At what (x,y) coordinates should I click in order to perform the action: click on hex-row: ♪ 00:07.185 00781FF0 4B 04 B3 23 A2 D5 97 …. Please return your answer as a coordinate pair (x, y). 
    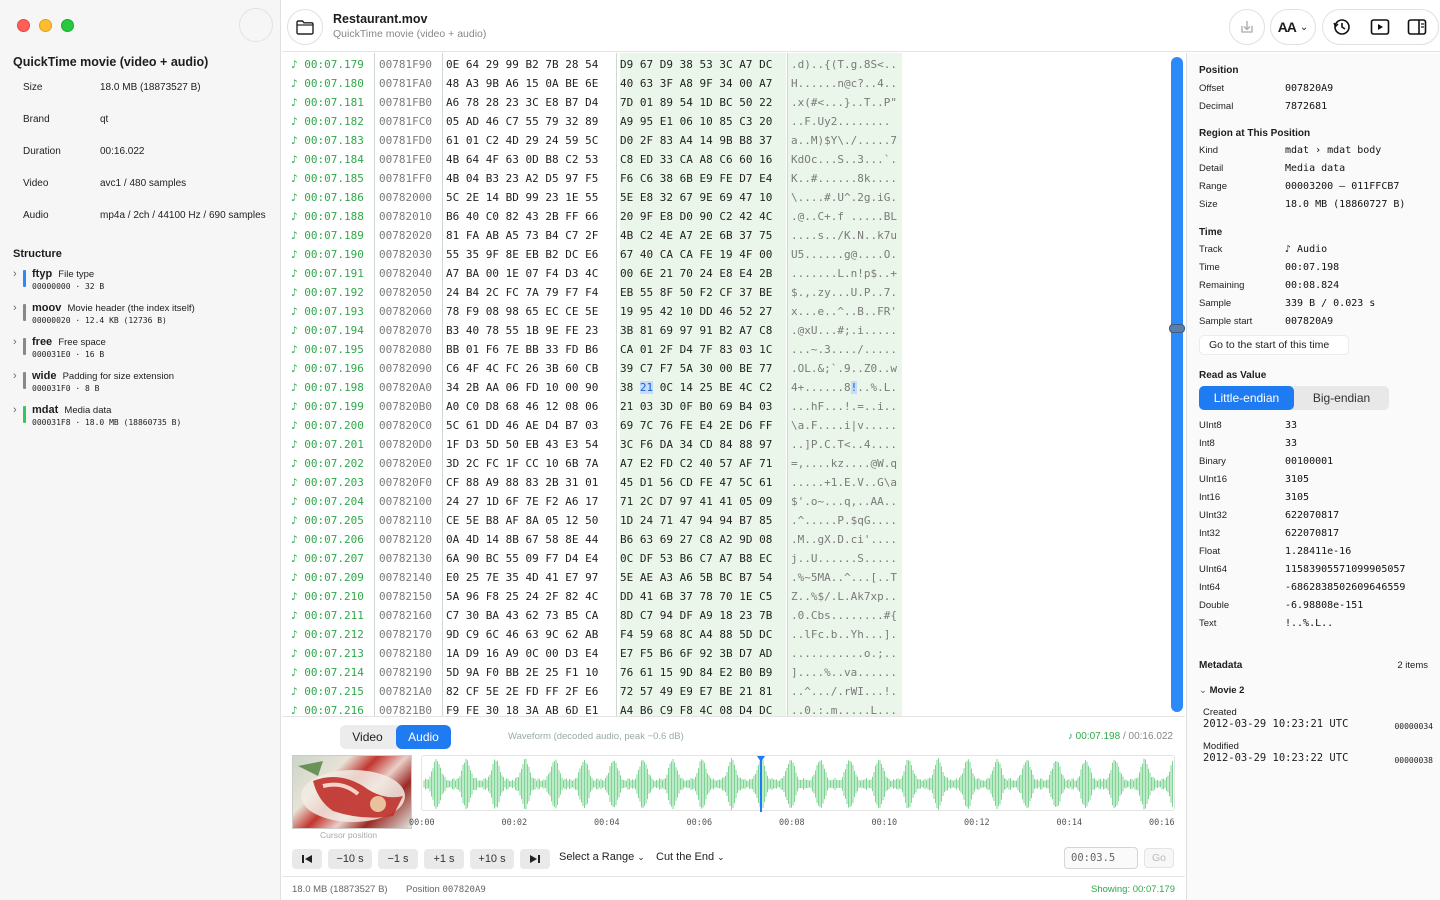
    Looking at the image, I should click on (733, 178).